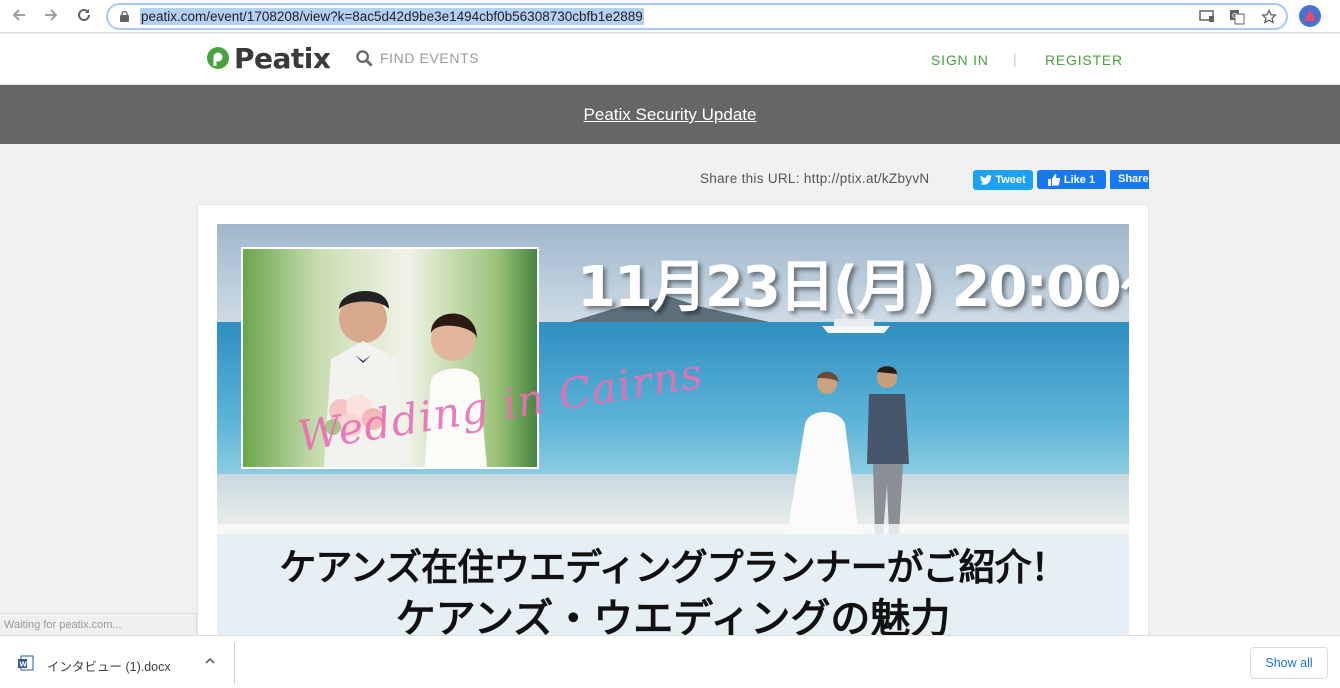 Image resolution: width=1340 pixels, height=688 pixels. What do you see at coordinates (51, 16) in the screenshot?
I see `forward-icon` at bounding box center [51, 16].